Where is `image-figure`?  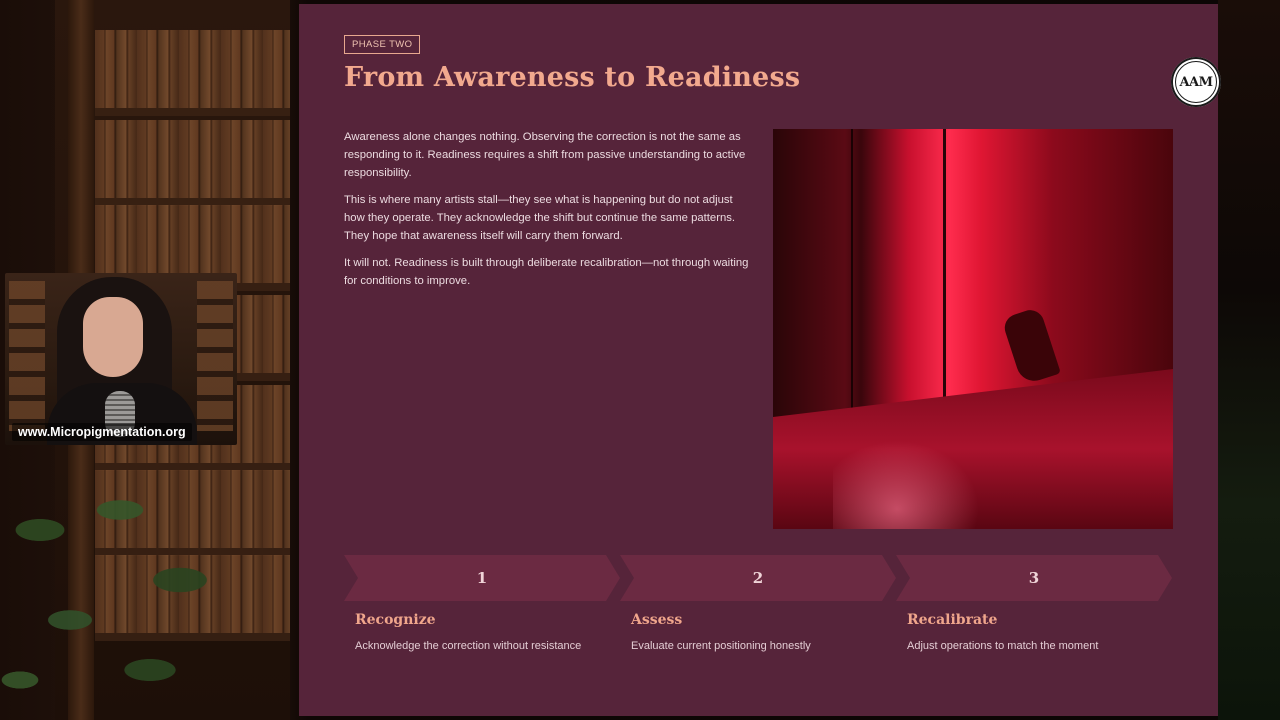 image-figure is located at coordinates (1031, 346).